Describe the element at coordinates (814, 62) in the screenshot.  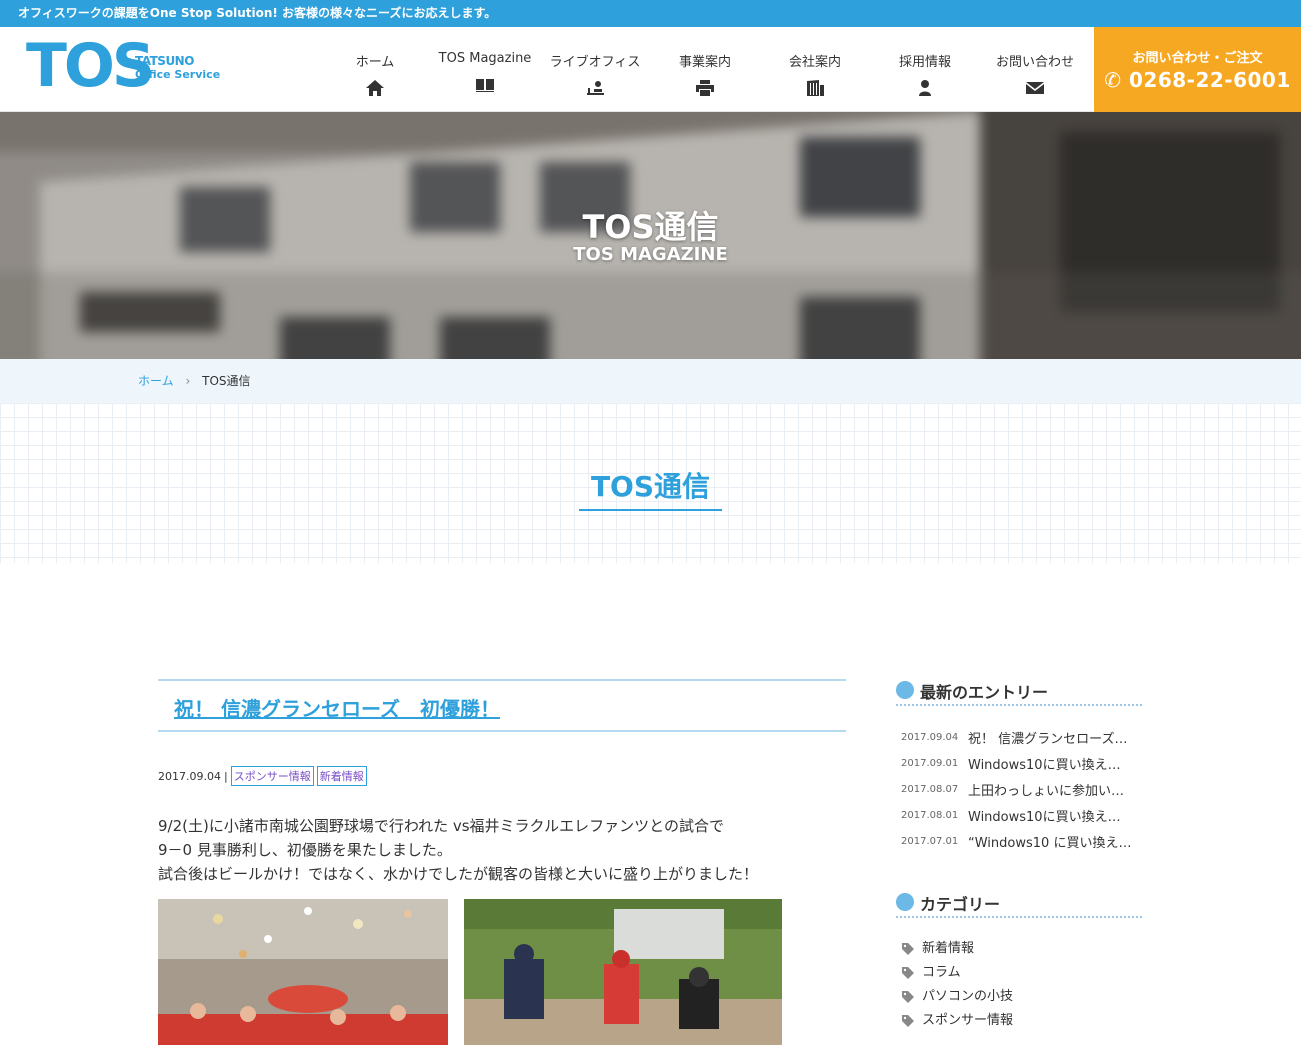
I see `nav-label: 会社案内` at that location.